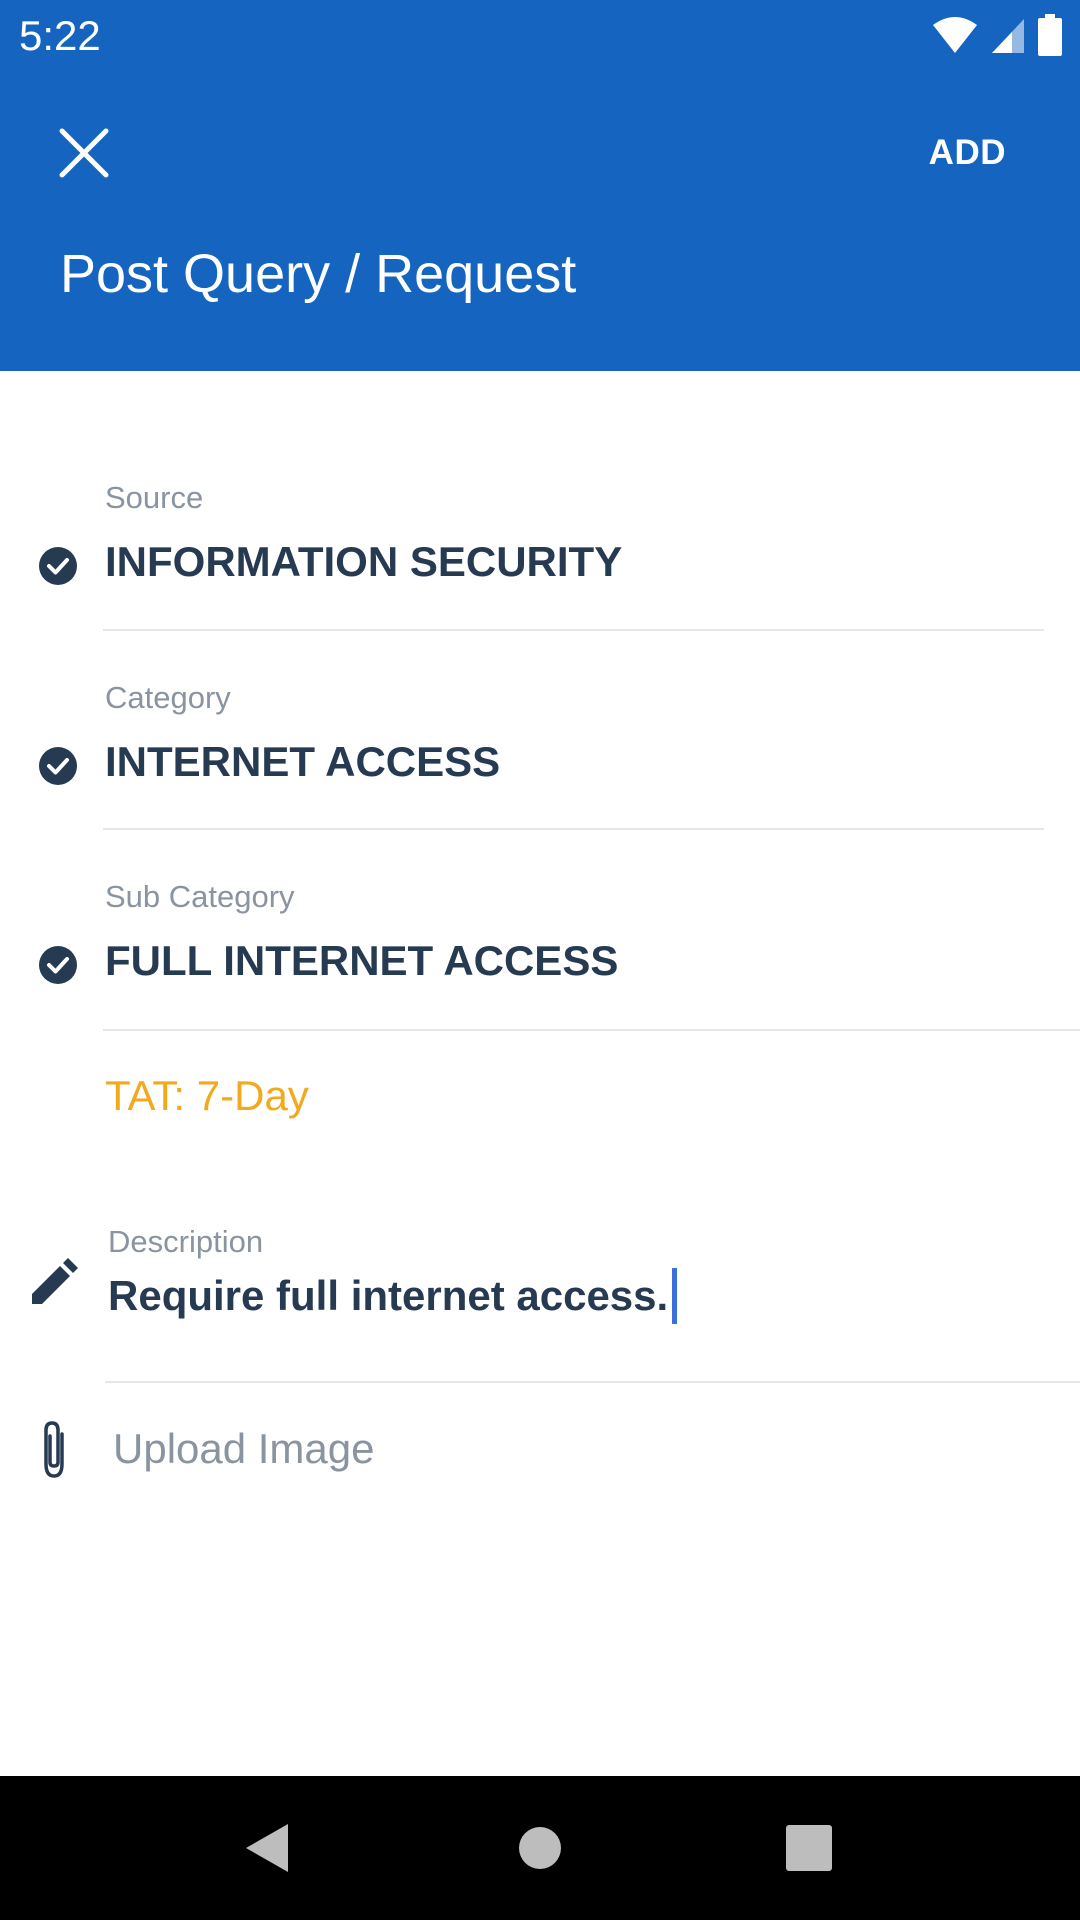 The width and height of the screenshot is (1080, 1920). I want to click on description-label: Description, so click(186, 1241).